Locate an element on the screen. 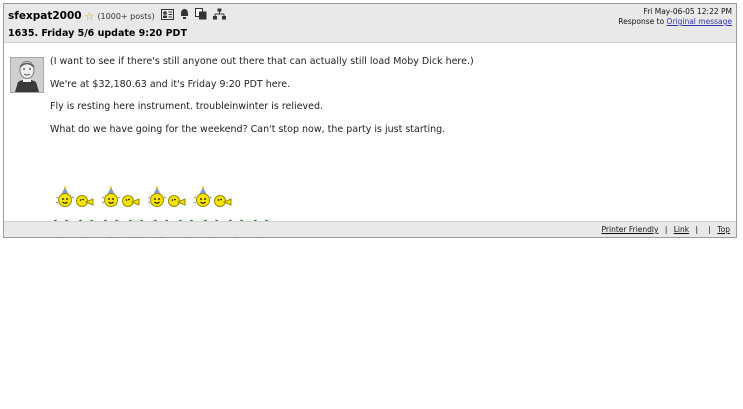  party-smileys is located at coordinates (146, 197).